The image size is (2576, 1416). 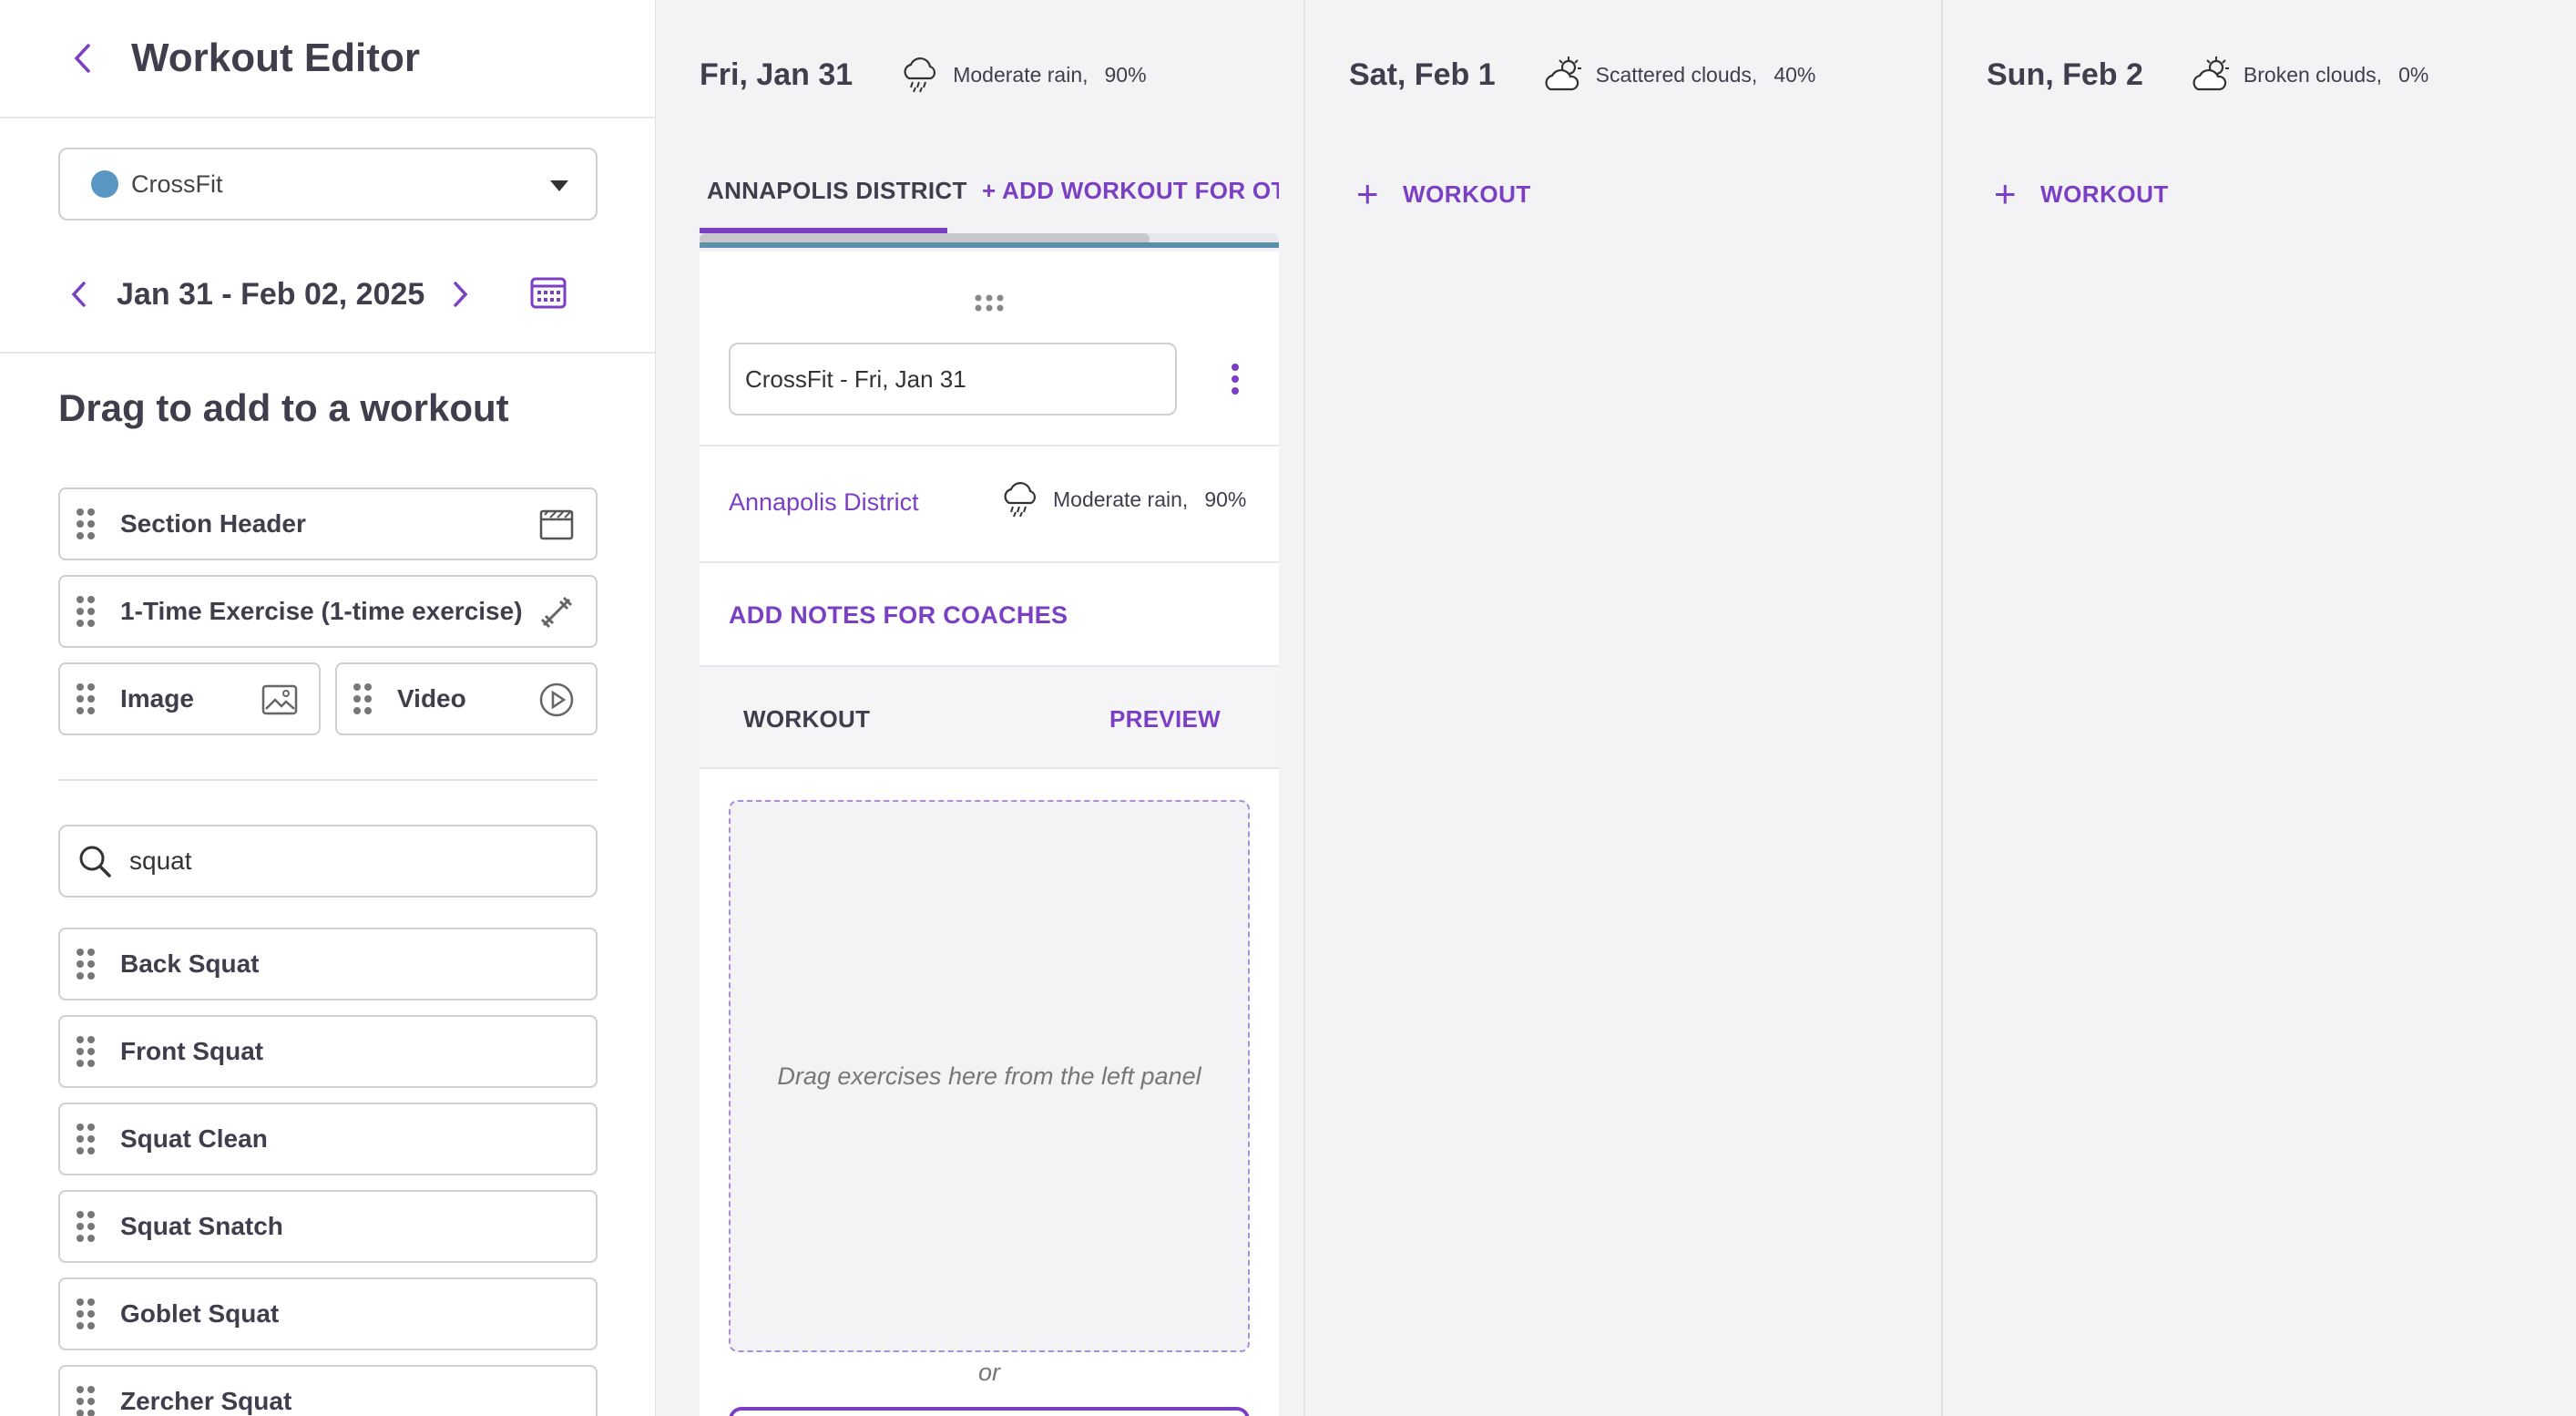 What do you see at coordinates (192, 1051) in the screenshot?
I see `exercise-label: Front Squat` at bounding box center [192, 1051].